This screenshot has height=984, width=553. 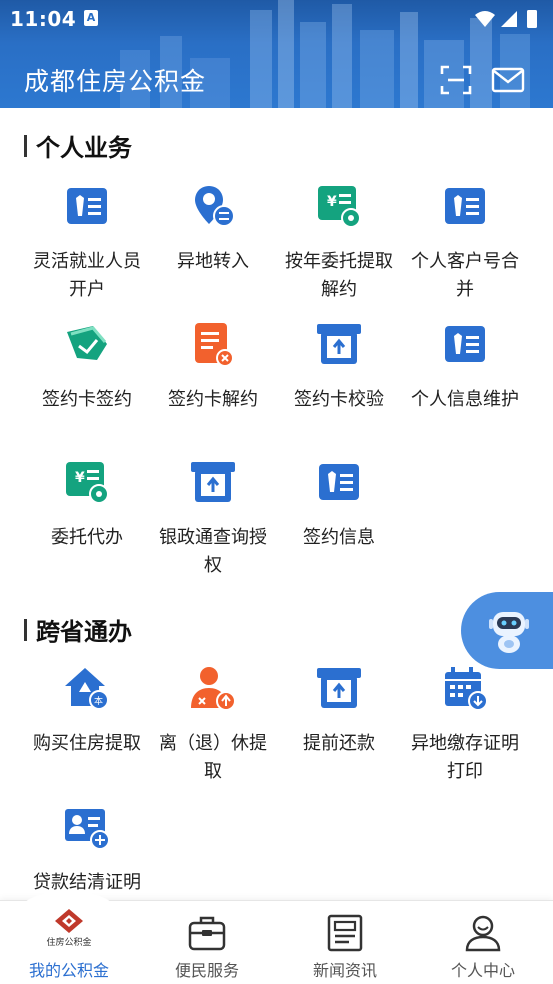 I want to click on section-title-cross-province: 跨省通办, so click(x=78, y=629).